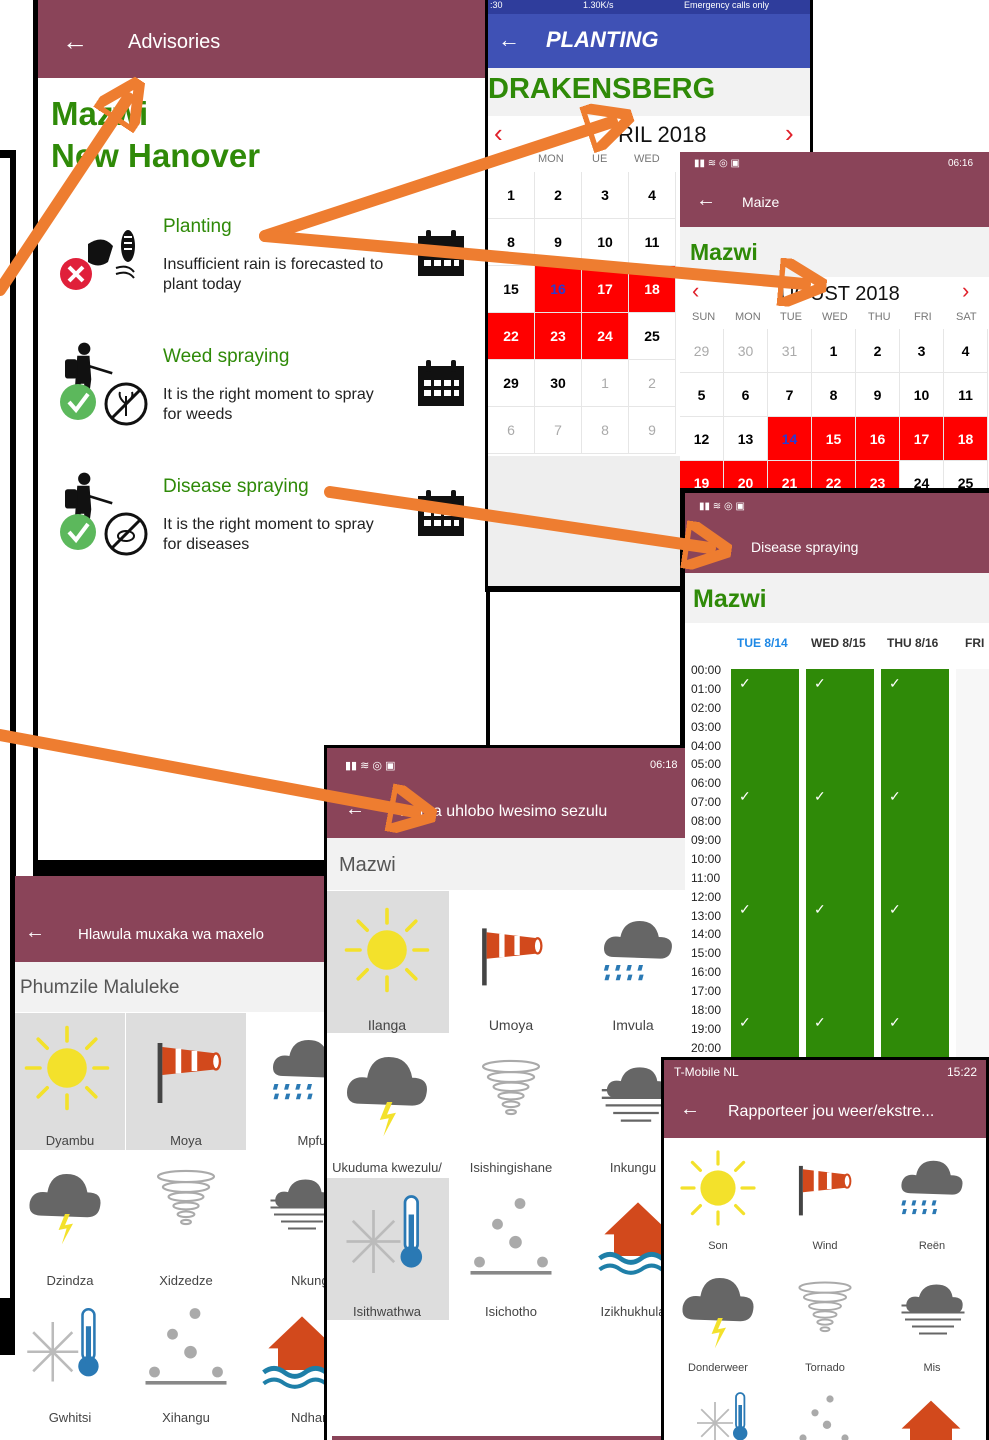 The height and width of the screenshot is (1440, 989). What do you see at coordinates (64, 197) in the screenshot?
I see `arrow-to-advisories` at bounding box center [64, 197].